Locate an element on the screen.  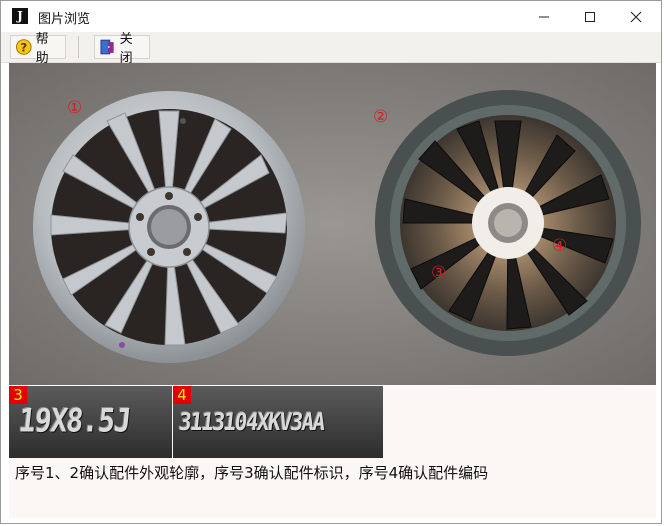
close-icon is located at coordinates (636, 16).